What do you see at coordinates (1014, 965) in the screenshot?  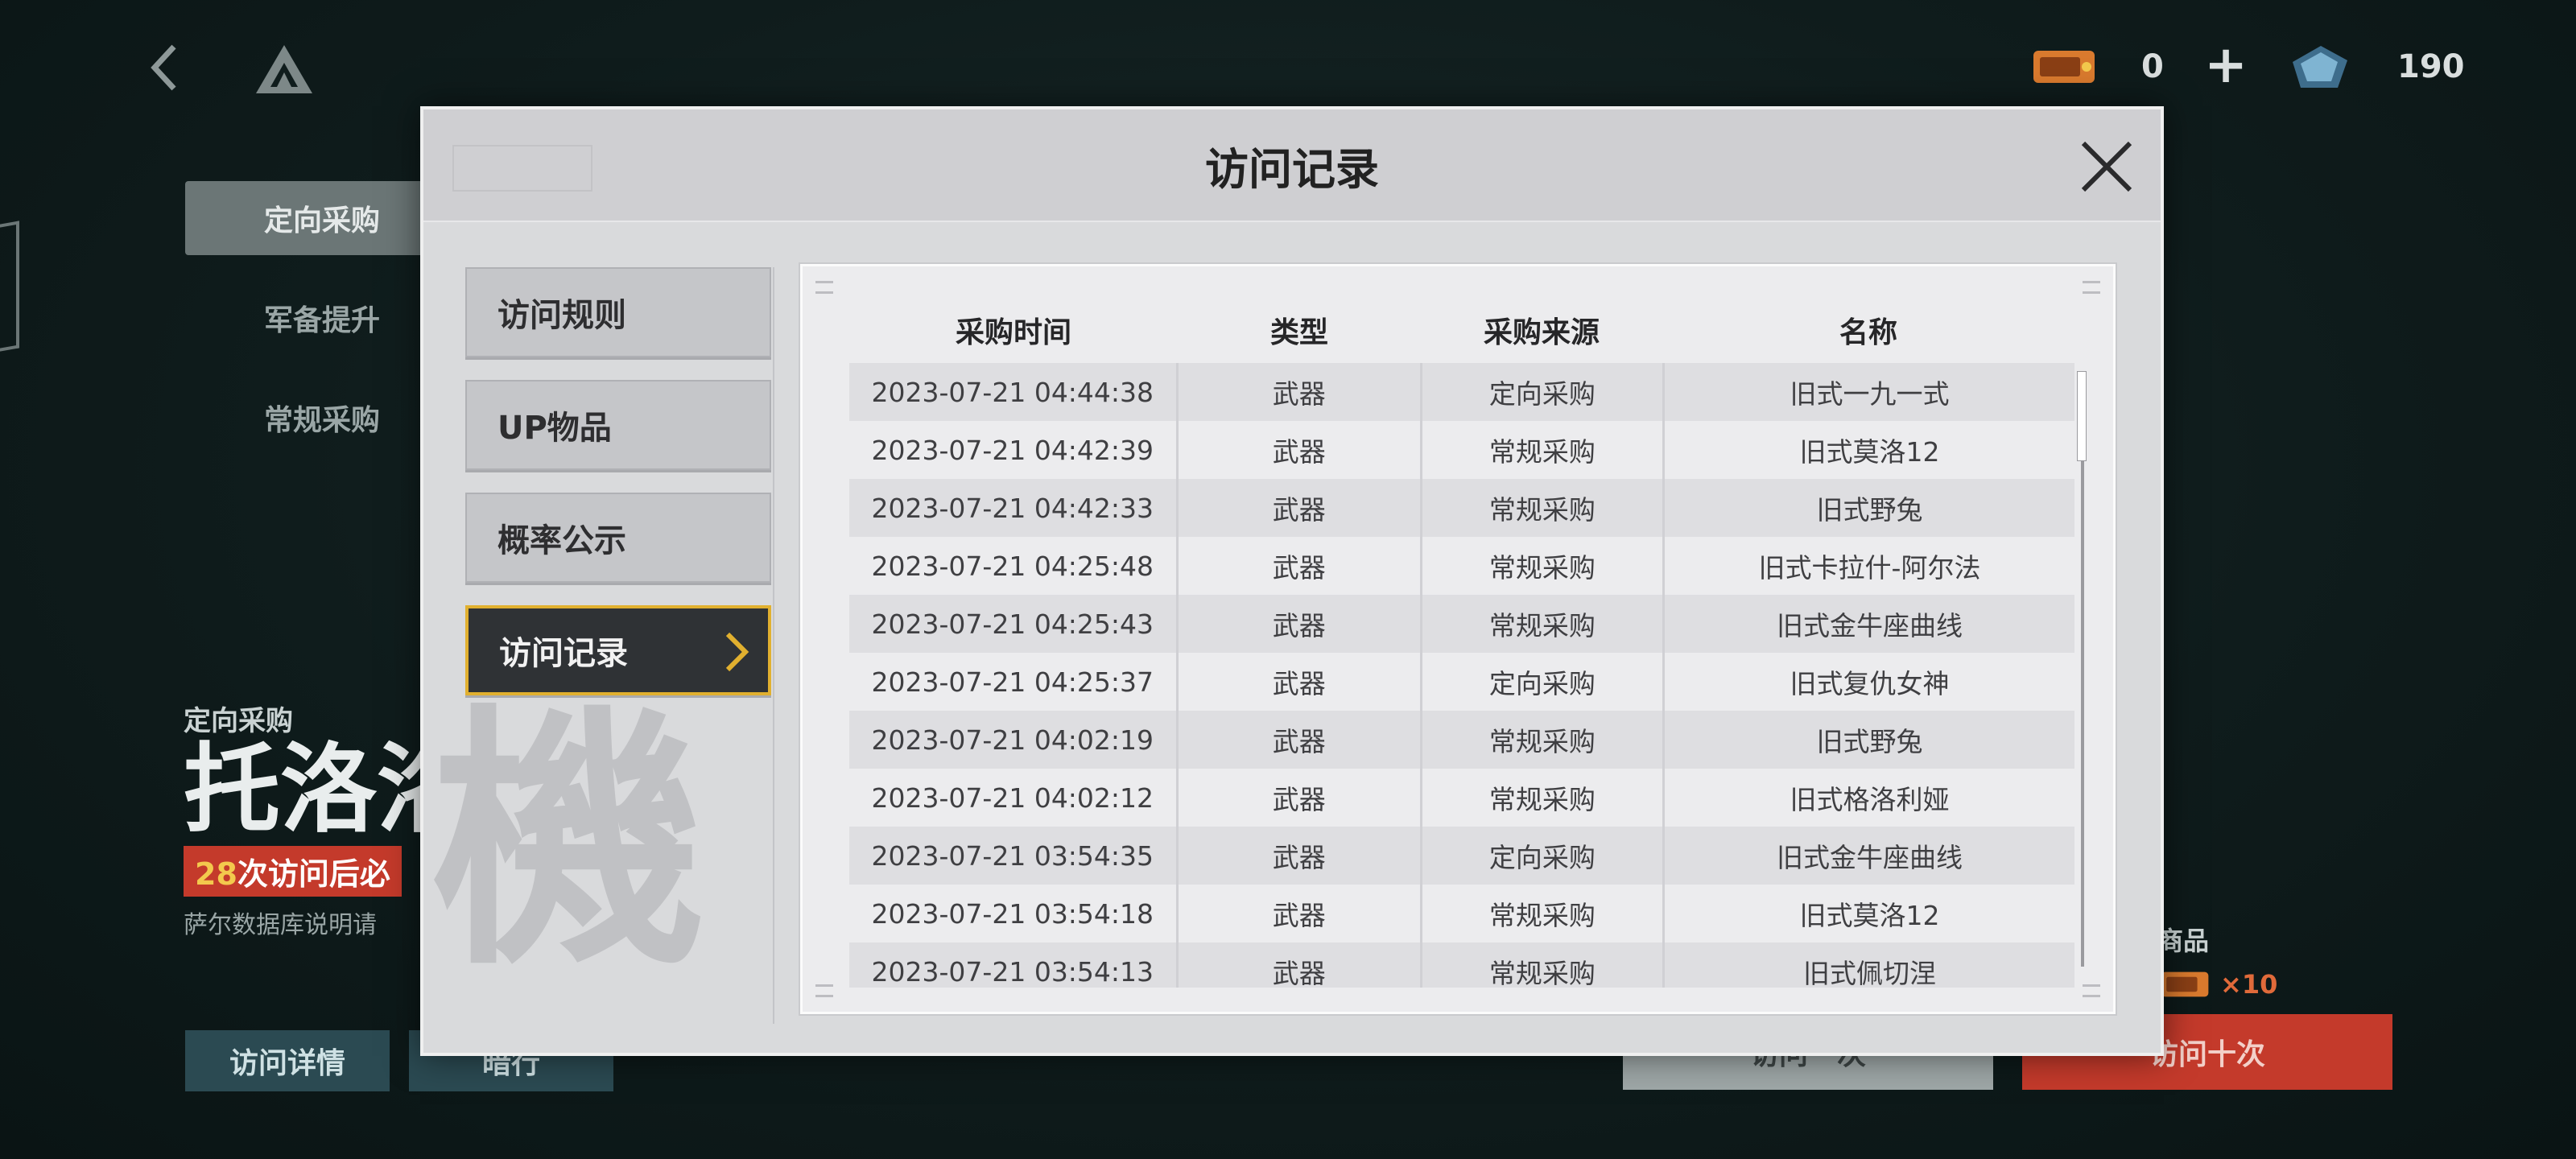 I see `cell-purchase-time: 2023-07-21 03:54:13` at bounding box center [1014, 965].